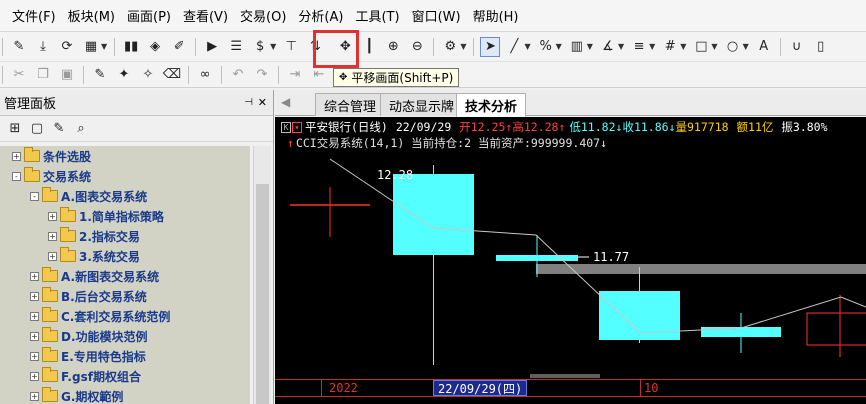  What do you see at coordinates (94, 256) in the screenshot?
I see `tree-item: +3.系统交易` at bounding box center [94, 256].